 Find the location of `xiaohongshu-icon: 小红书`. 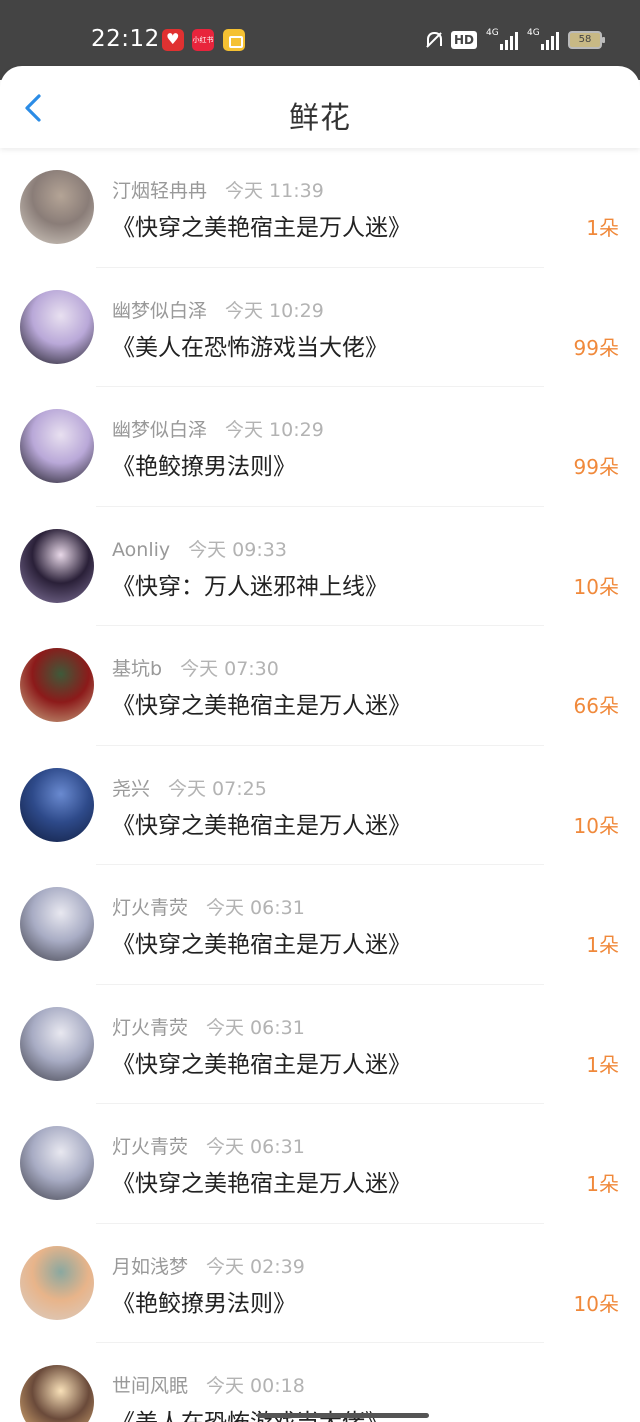

xiaohongshu-icon: 小红书 is located at coordinates (203, 40).